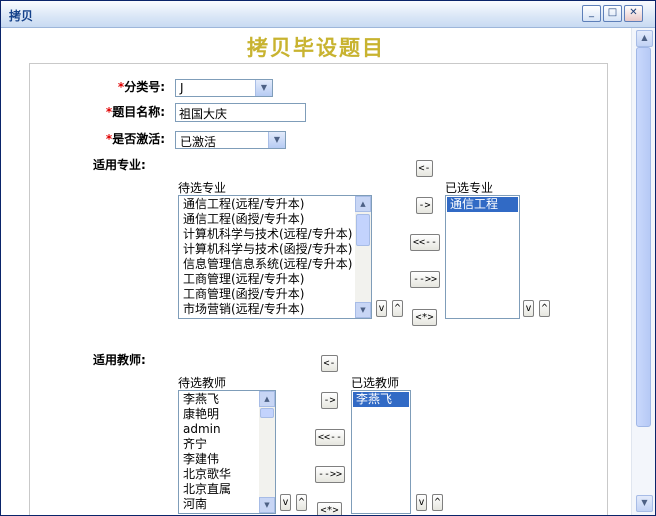 The height and width of the screenshot is (516, 656). What do you see at coordinates (267, 294) in the screenshot?
I see `list-item: 工商管理(函授/专升本)` at bounding box center [267, 294].